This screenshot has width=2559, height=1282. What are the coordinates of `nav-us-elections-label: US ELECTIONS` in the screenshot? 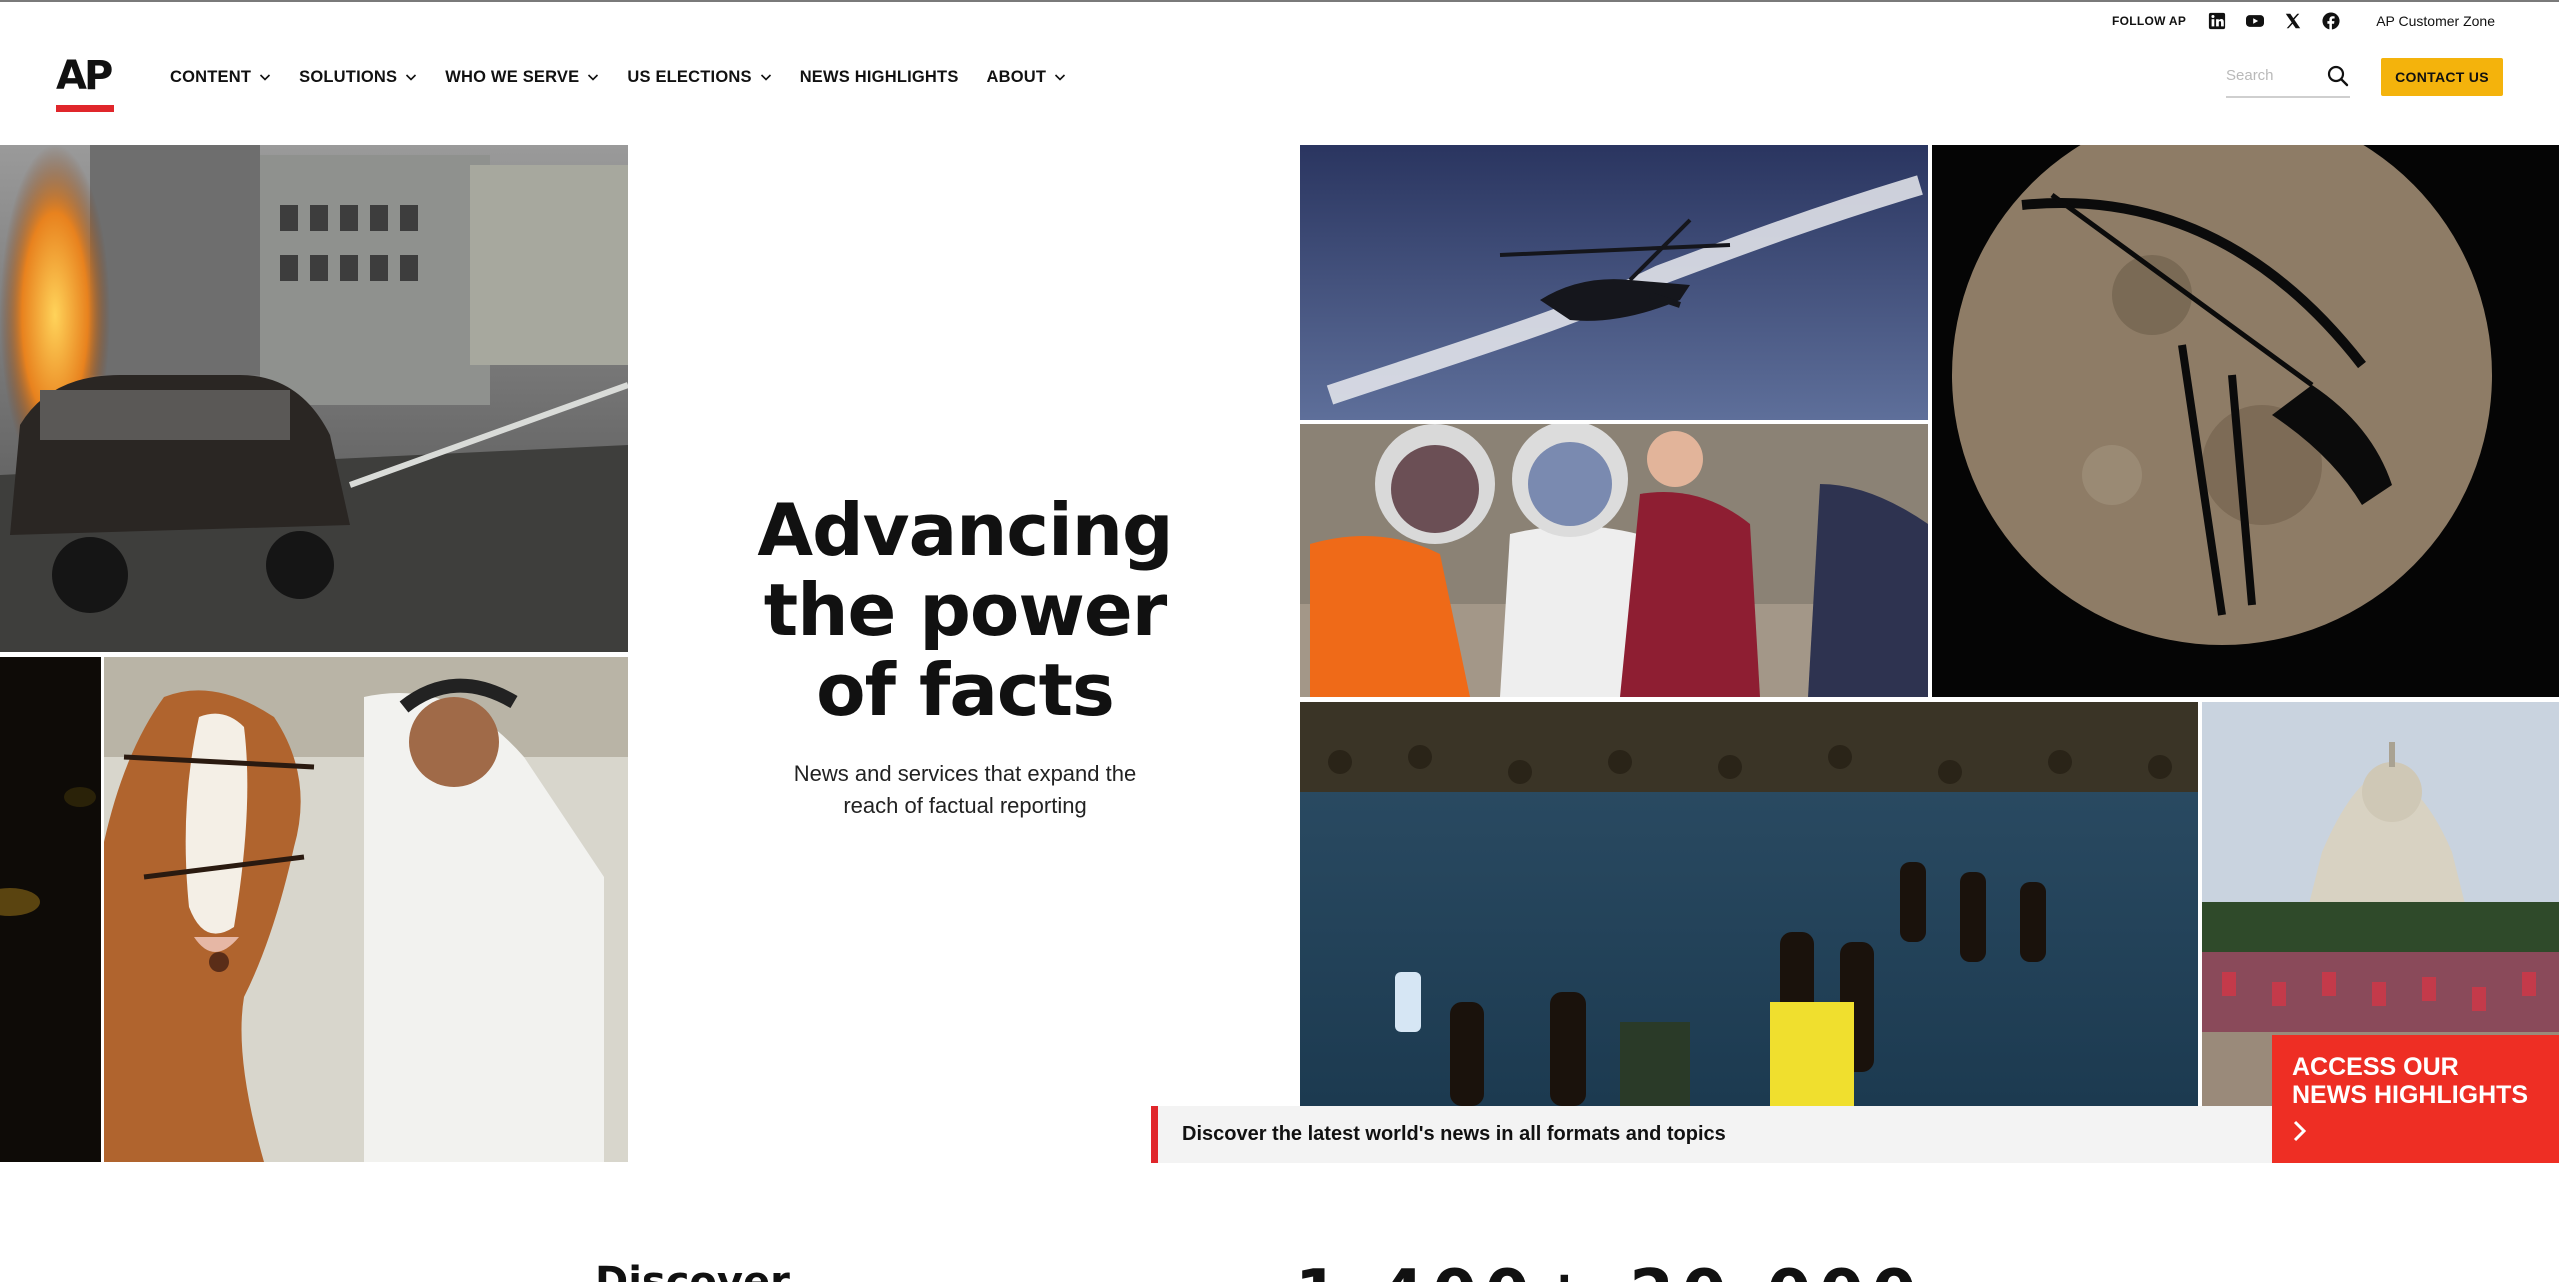 It's located at (689, 76).